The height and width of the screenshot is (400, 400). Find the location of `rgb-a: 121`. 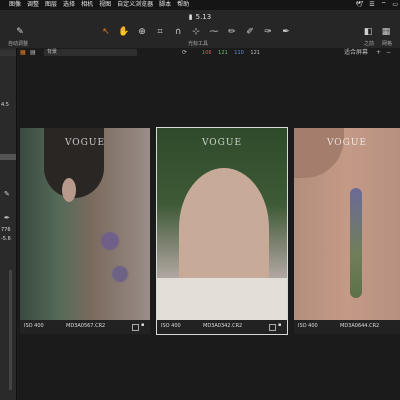

rgb-a: 121 is located at coordinates (255, 53).